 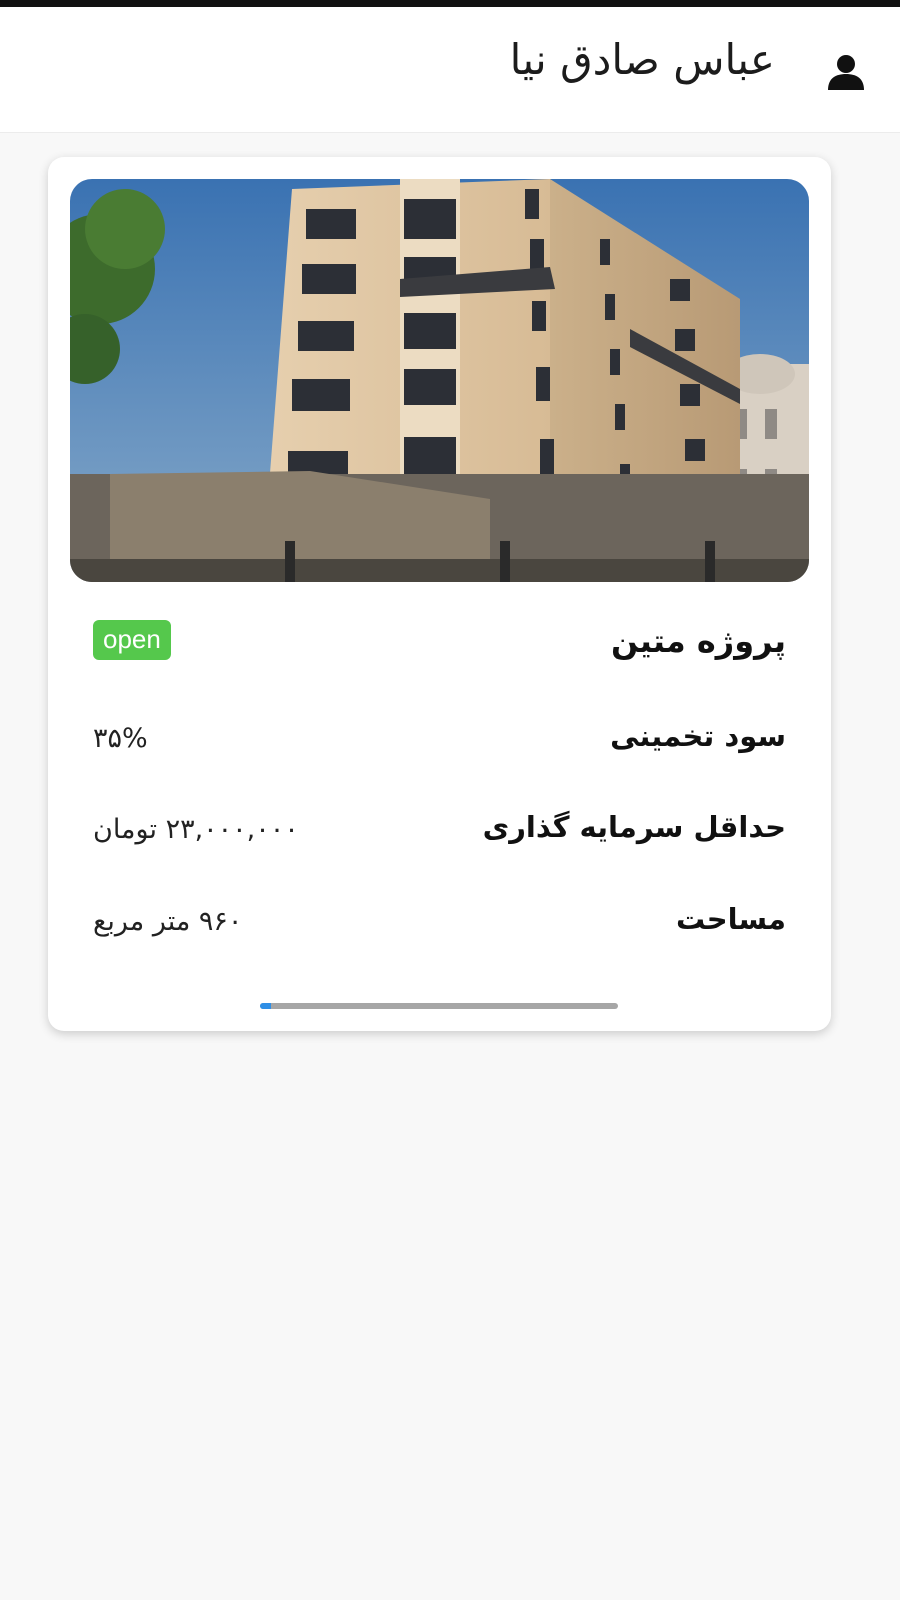 What do you see at coordinates (634, 827) in the screenshot?
I see `min-investment-label: حداقل سرمایه گذاری` at bounding box center [634, 827].